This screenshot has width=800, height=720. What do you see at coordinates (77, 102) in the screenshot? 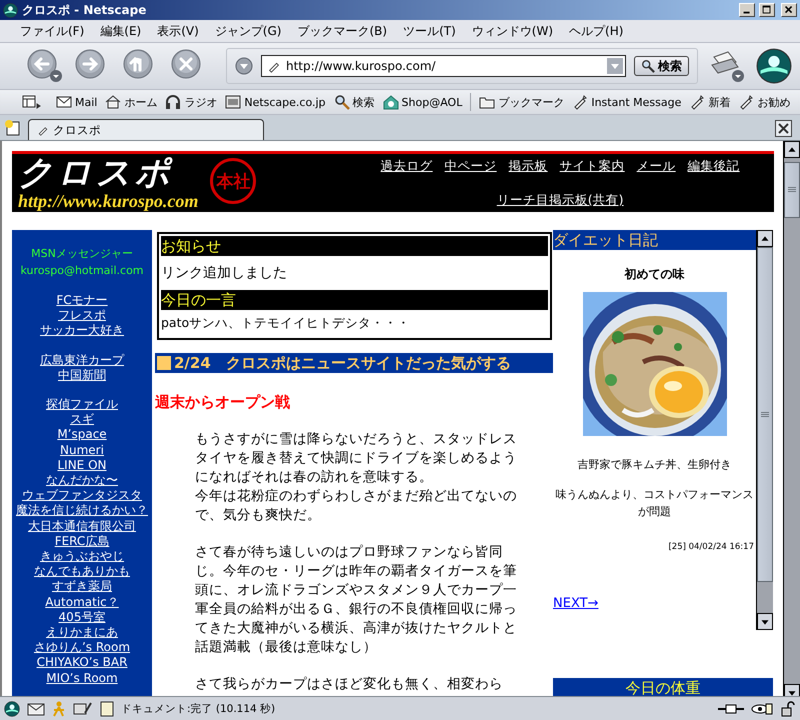
I see `toolbar-link: Mail` at bounding box center [77, 102].